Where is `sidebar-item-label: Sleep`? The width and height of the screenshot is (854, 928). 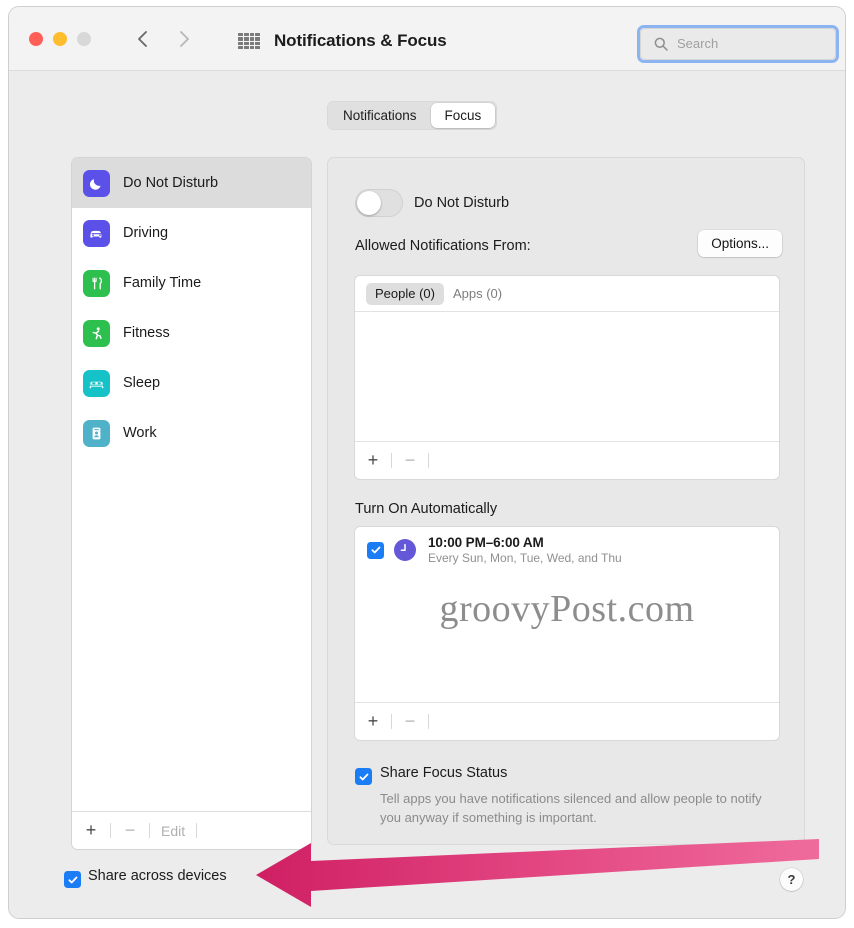 sidebar-item-label: Sleep is located at coordinates (142, 383).